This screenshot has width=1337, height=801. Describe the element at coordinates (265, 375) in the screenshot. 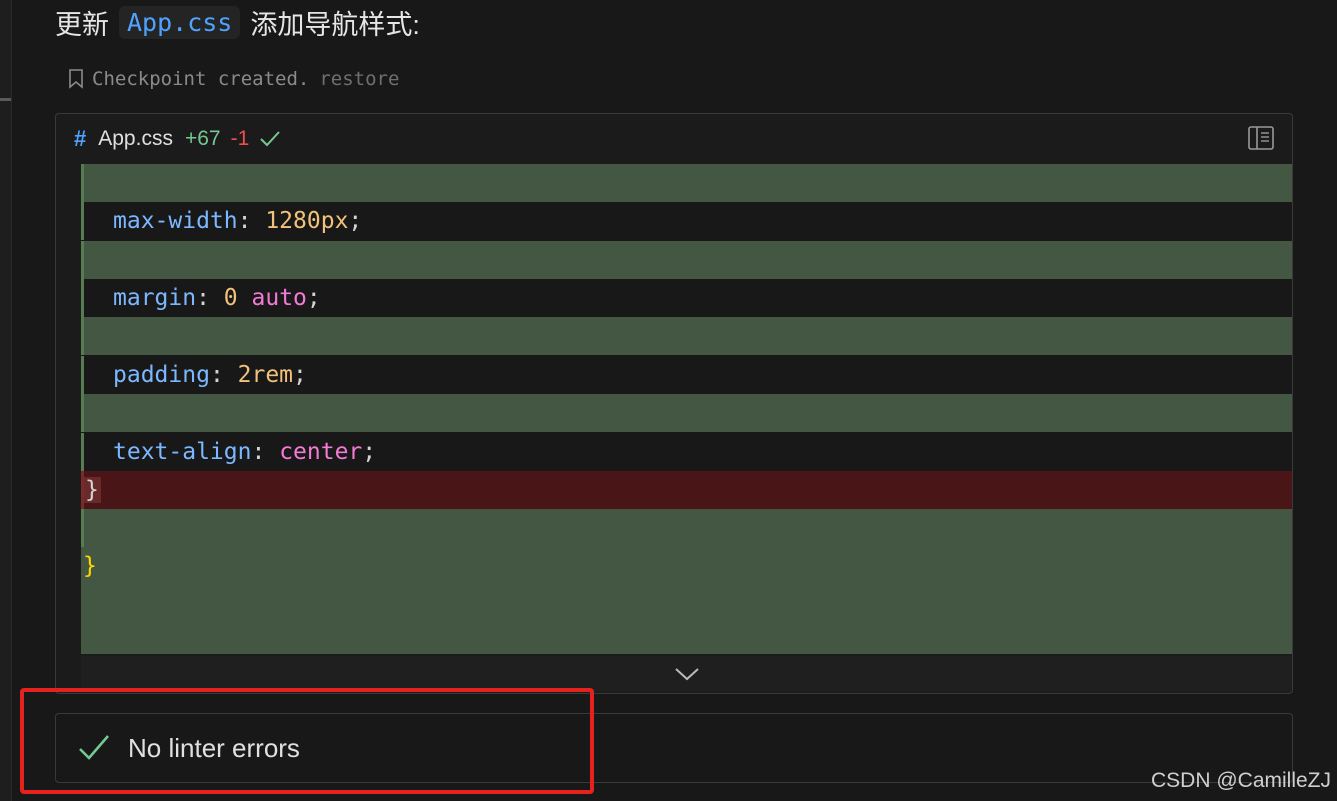

I see `css-value: 2rem` at that location.